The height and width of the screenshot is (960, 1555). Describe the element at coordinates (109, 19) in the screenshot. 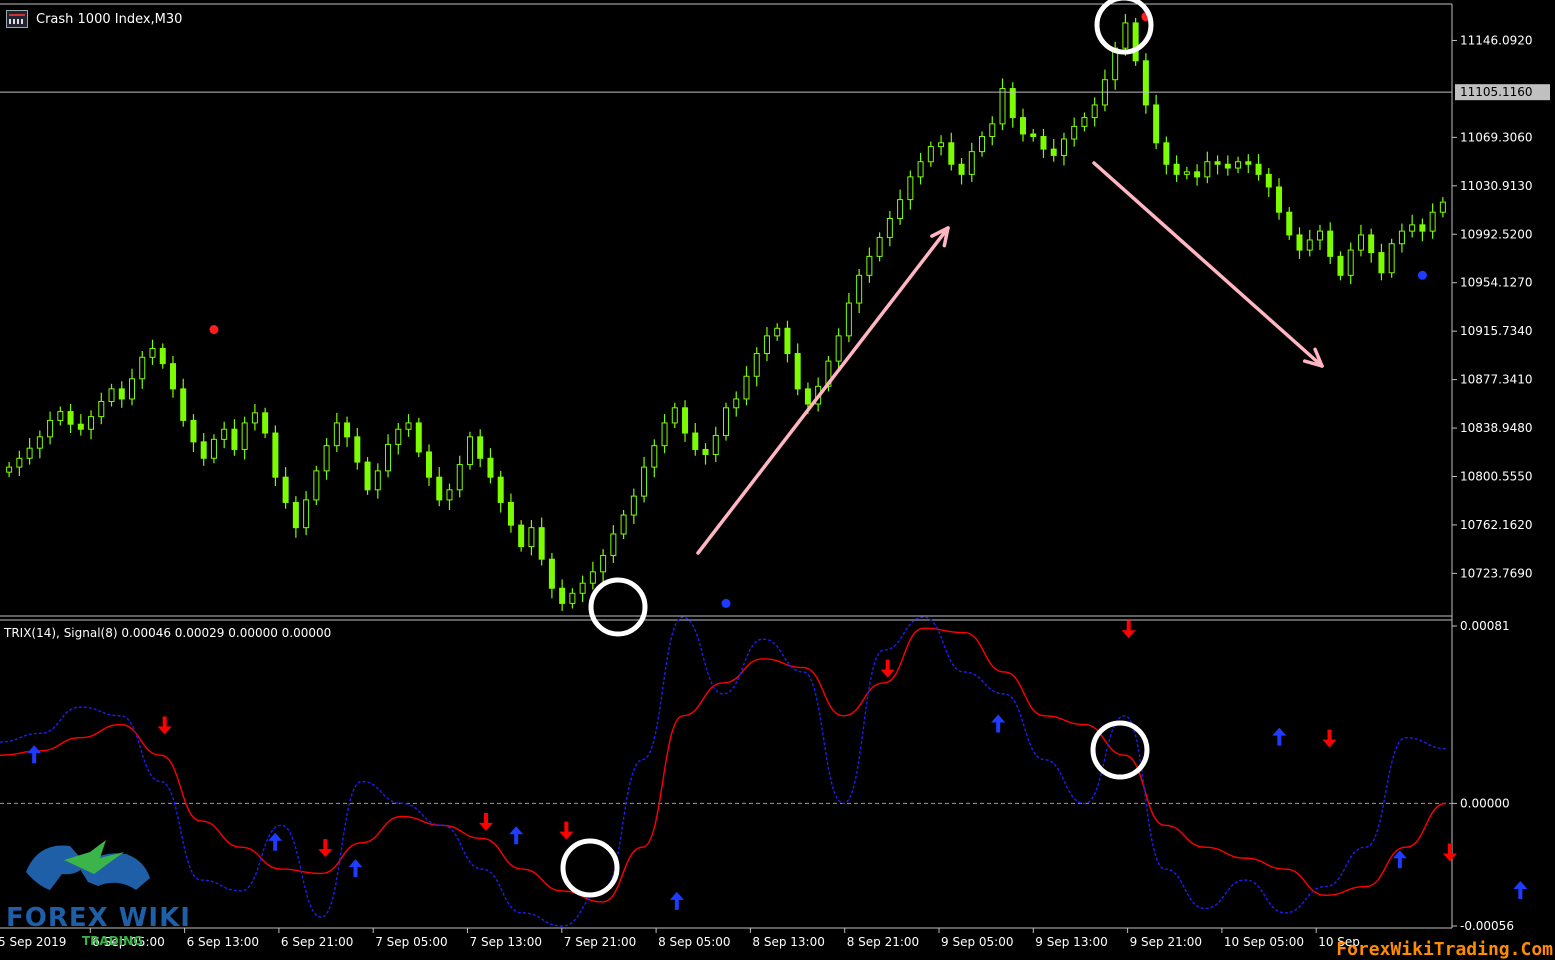

I see `chart-title: Crash 1000 Index,M30` at that location.